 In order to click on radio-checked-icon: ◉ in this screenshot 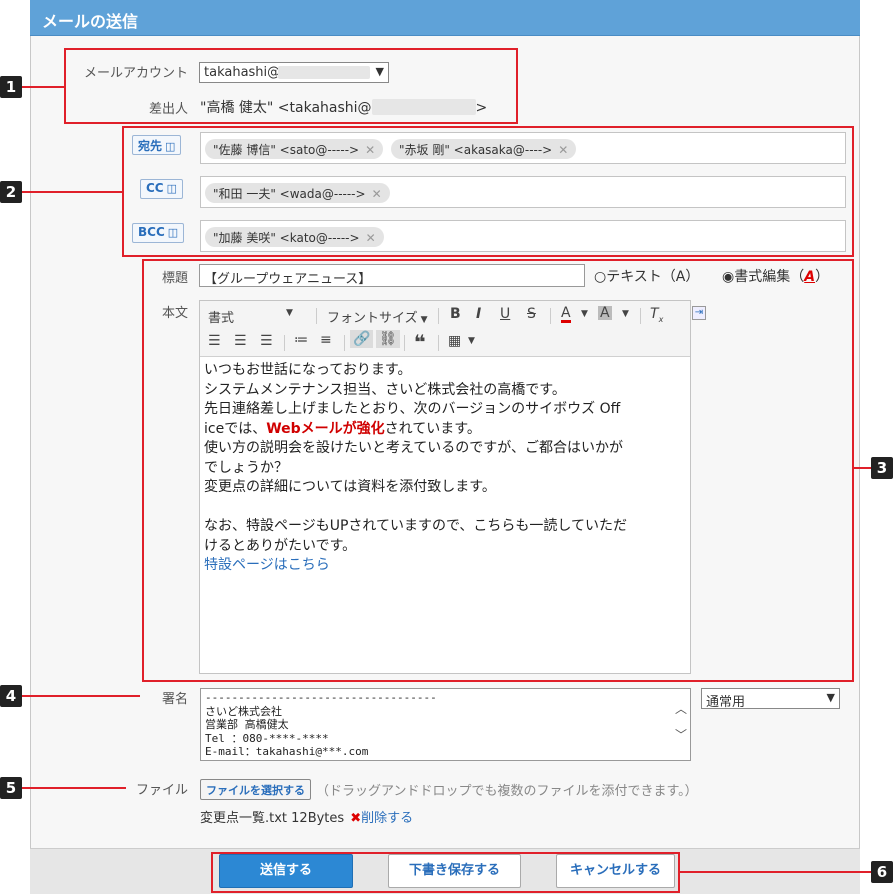, I will do `click(728, 277)`.